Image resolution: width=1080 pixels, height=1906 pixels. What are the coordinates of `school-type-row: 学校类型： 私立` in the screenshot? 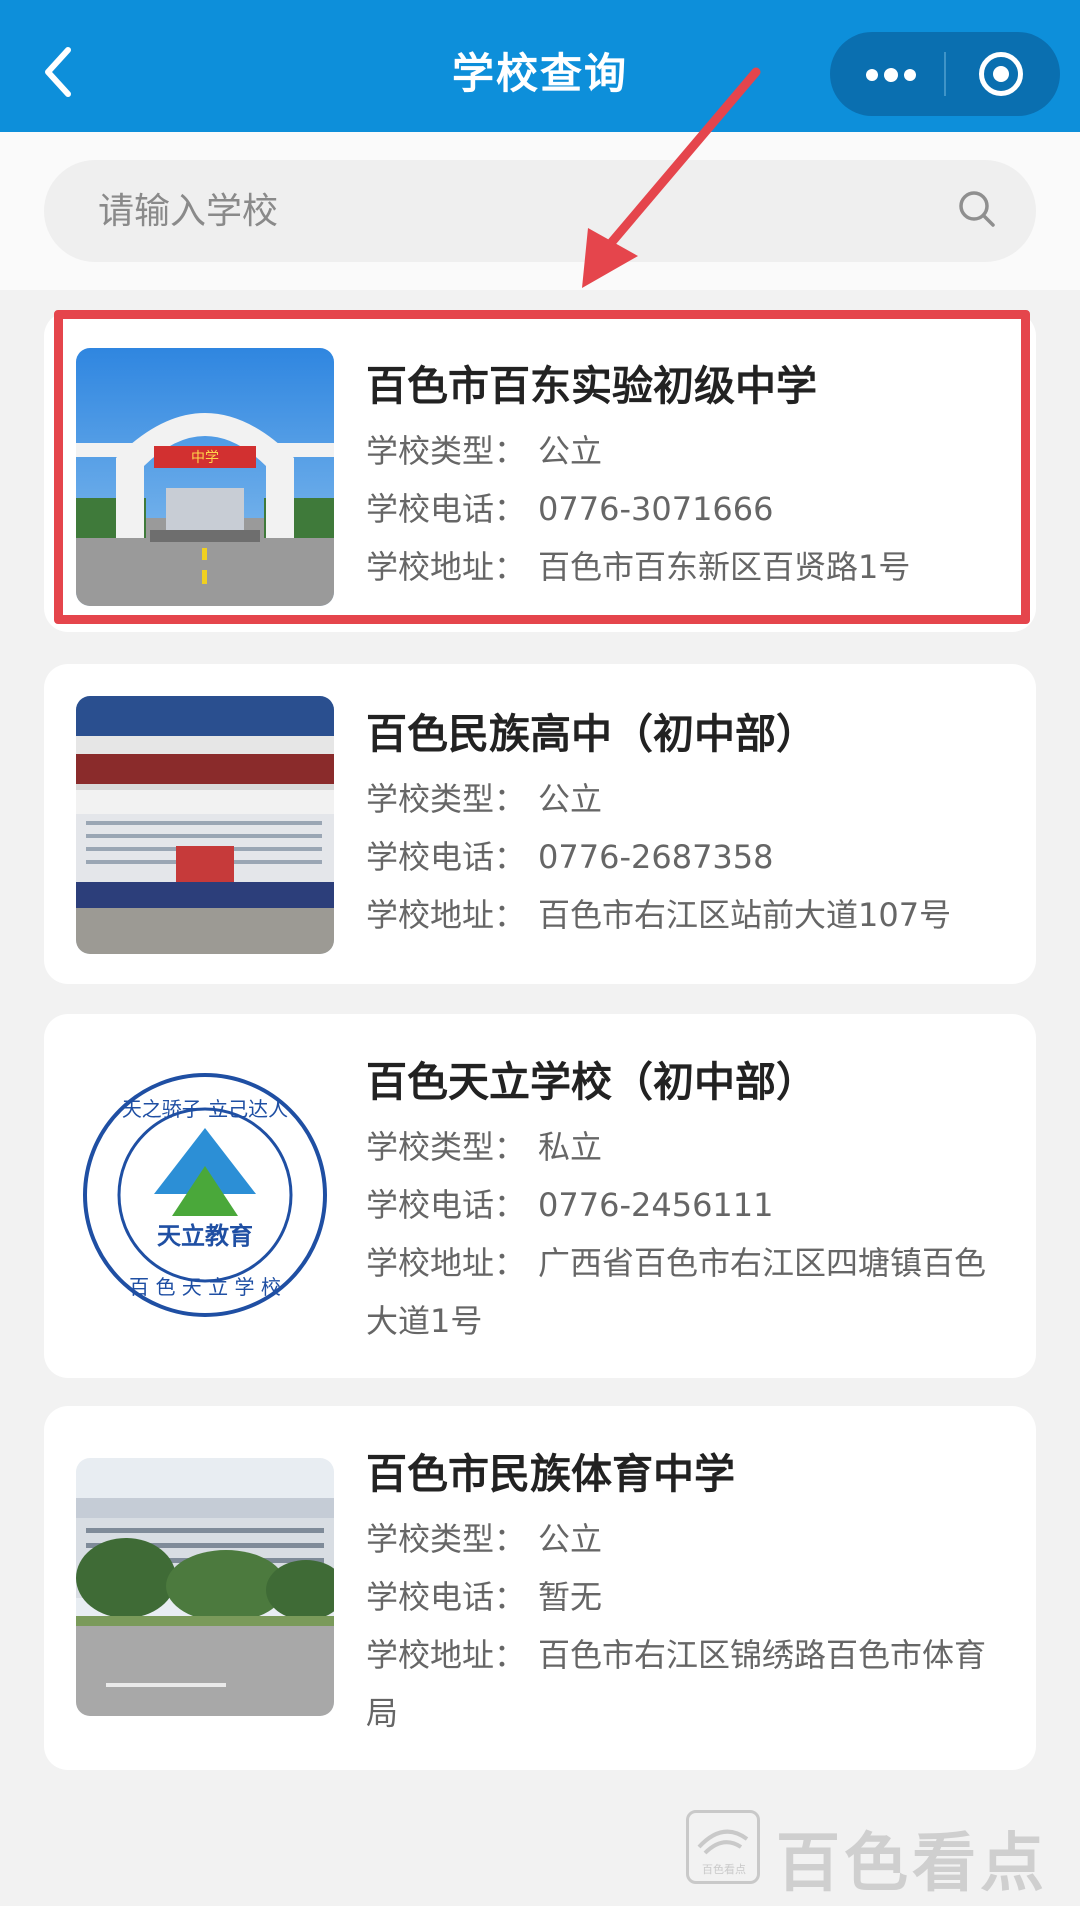 It's located at (484, 1147).